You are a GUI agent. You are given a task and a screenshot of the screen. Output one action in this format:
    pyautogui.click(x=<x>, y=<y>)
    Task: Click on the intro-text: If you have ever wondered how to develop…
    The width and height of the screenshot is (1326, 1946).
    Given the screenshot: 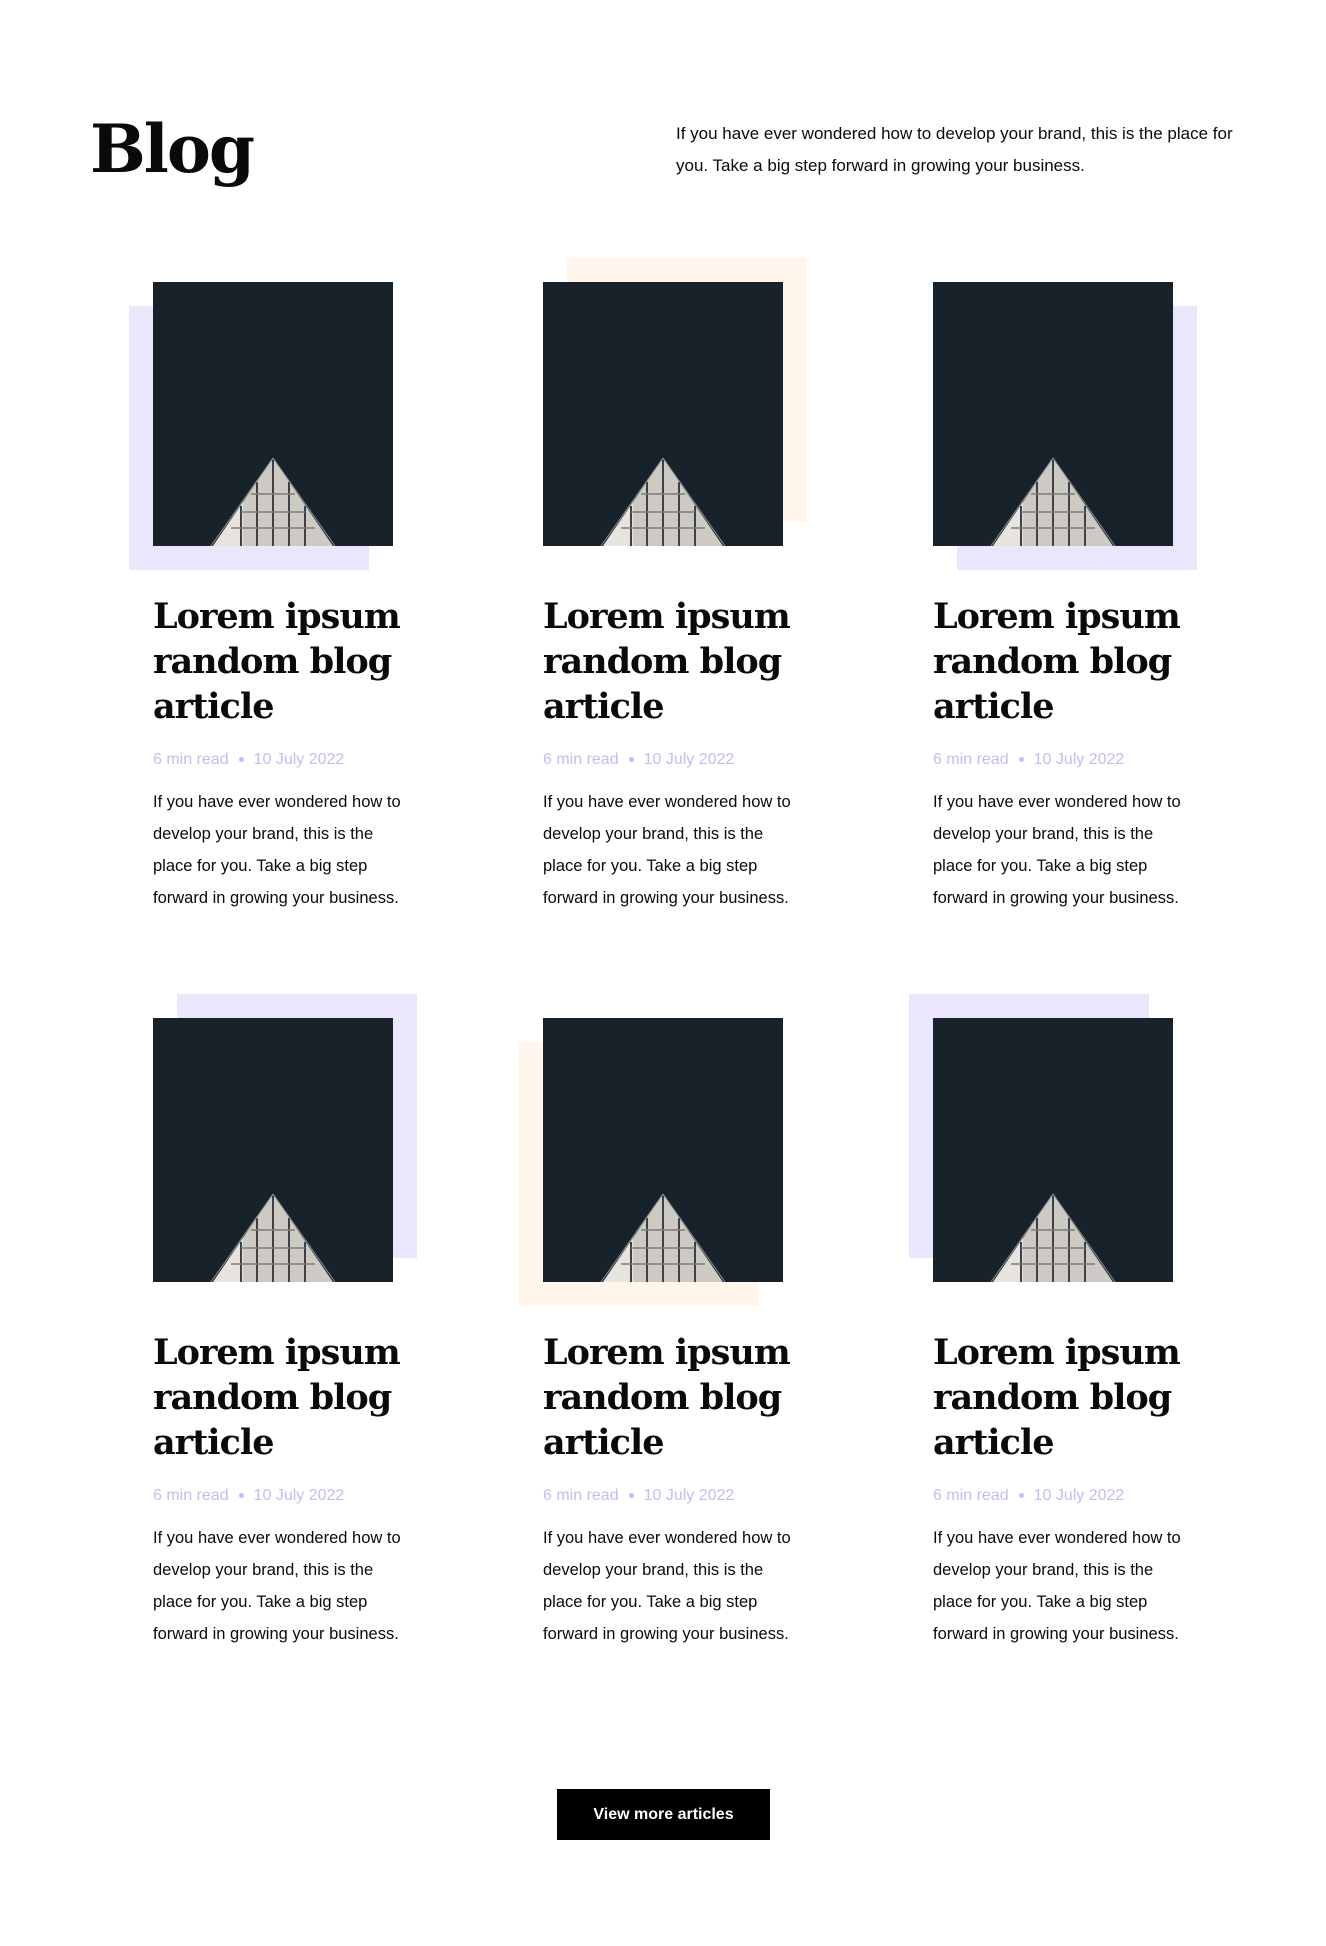 What is the action you would take?
    pyautogui.click(x=954, y=149)
    